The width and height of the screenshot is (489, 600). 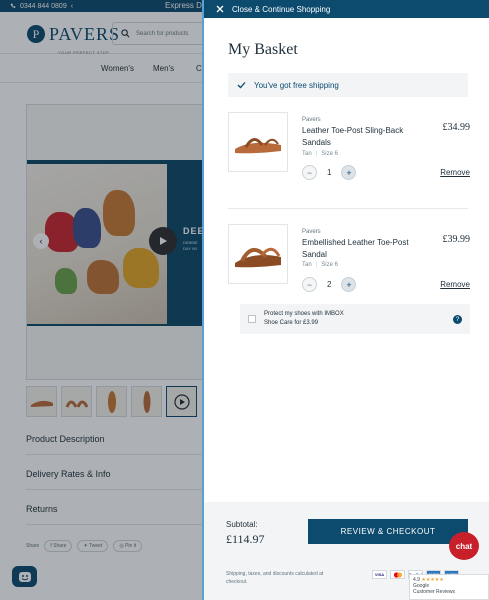 I want to click on visa-icon: VISA, so click(x=379, y=574).